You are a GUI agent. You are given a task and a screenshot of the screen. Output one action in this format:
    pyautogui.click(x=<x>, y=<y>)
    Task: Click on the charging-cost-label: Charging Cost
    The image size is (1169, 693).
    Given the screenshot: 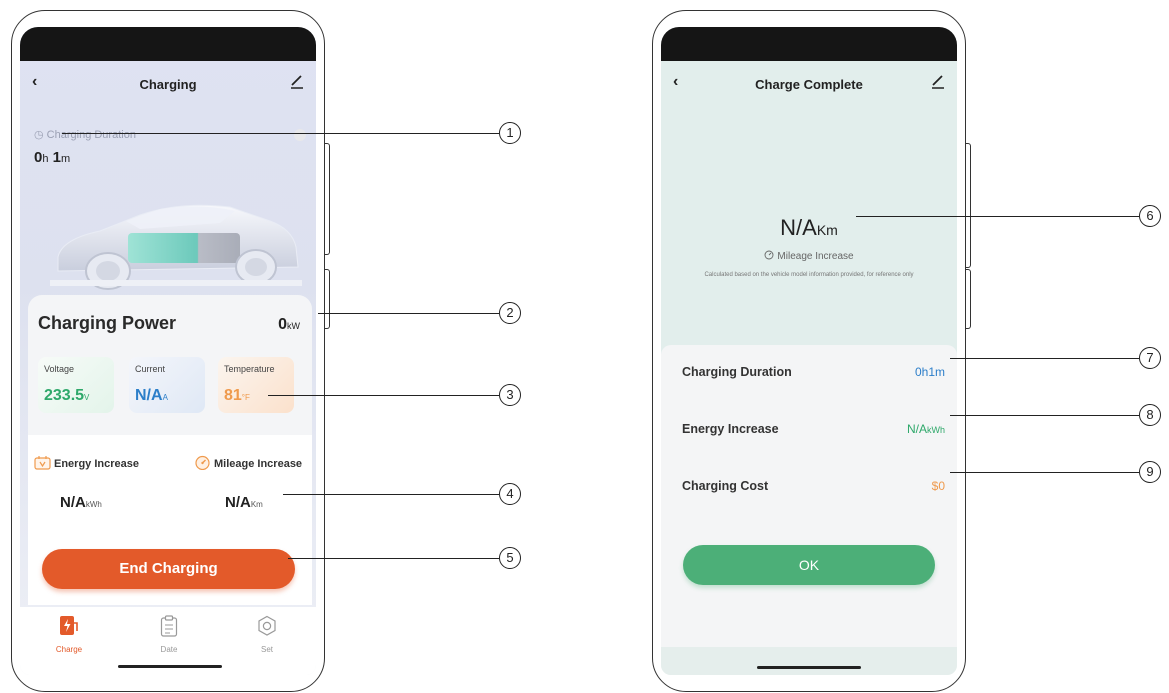 What is the action you would take?
    pyautogui.click(x=725, y=486)
    